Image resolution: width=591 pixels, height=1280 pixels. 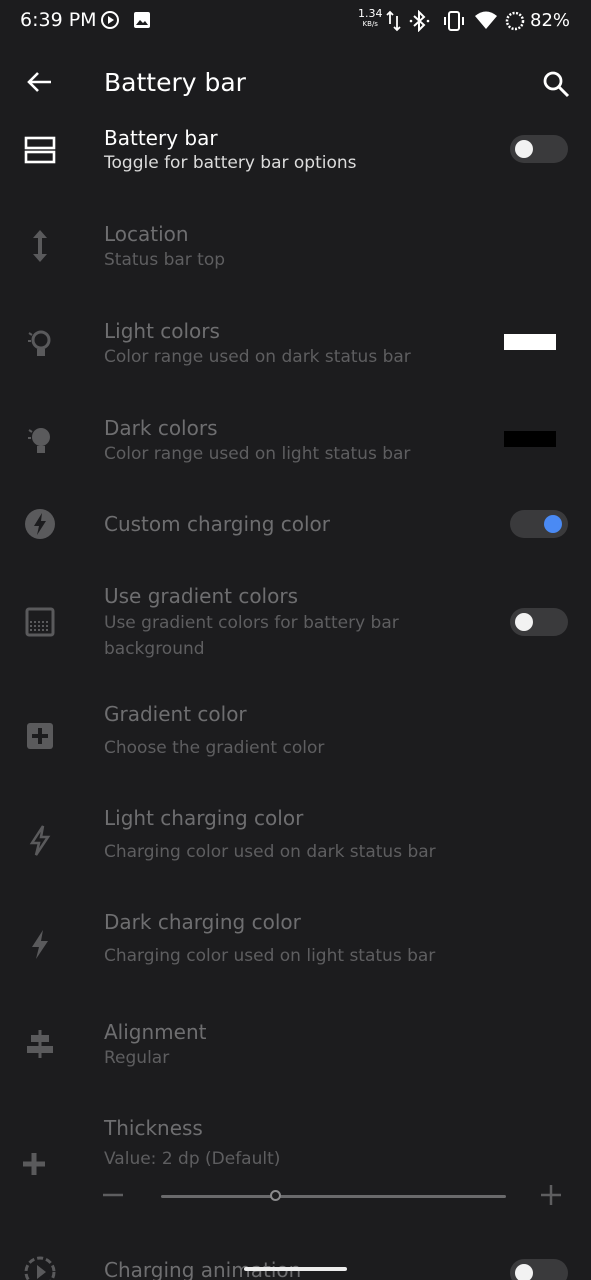 What do you see at coordinates (40, 622) in the screenshot?
I see `gradient-icon` at bounding box center [40, 622].